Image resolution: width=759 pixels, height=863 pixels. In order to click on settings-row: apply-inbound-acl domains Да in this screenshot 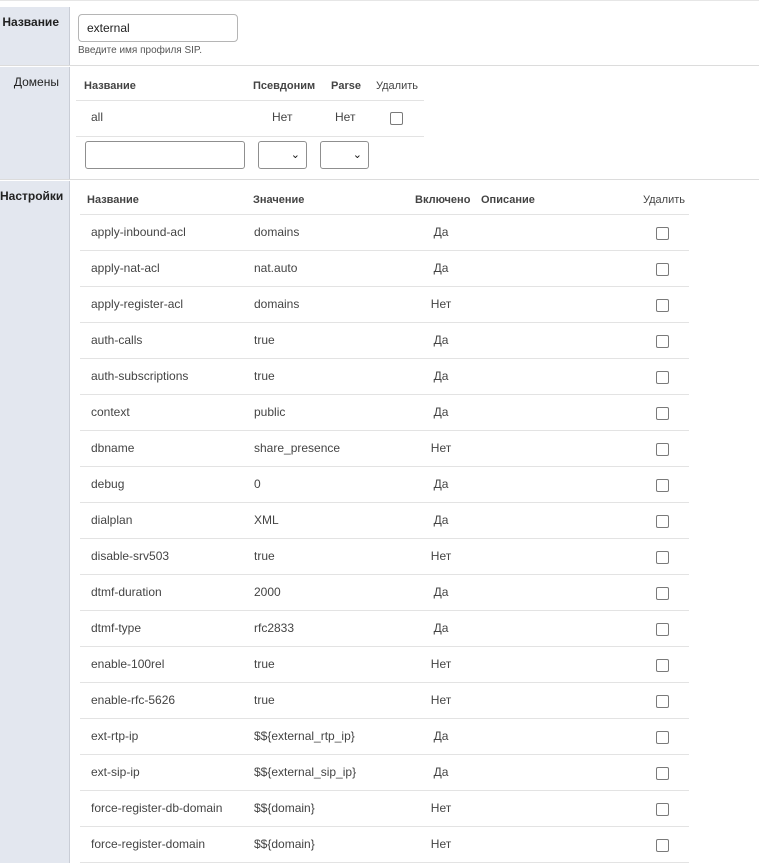, I will do `click(384, 233)`.